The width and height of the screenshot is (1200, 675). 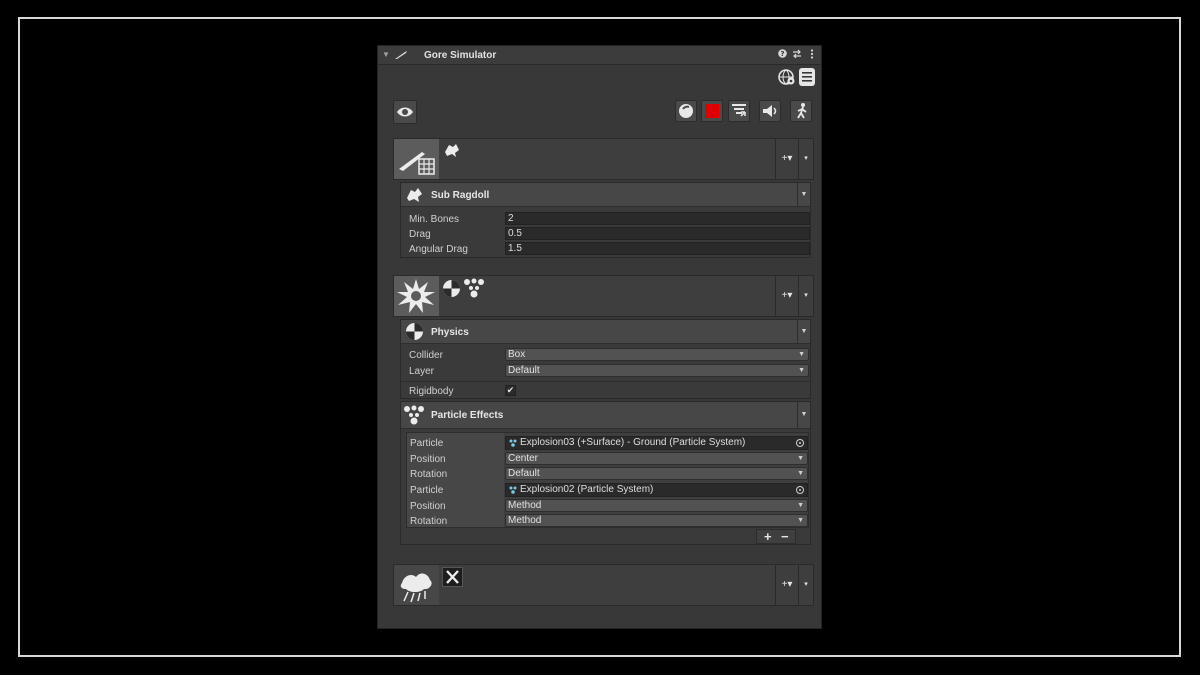 I want to click on rotation-value: Default, so click(x=524, y=473).